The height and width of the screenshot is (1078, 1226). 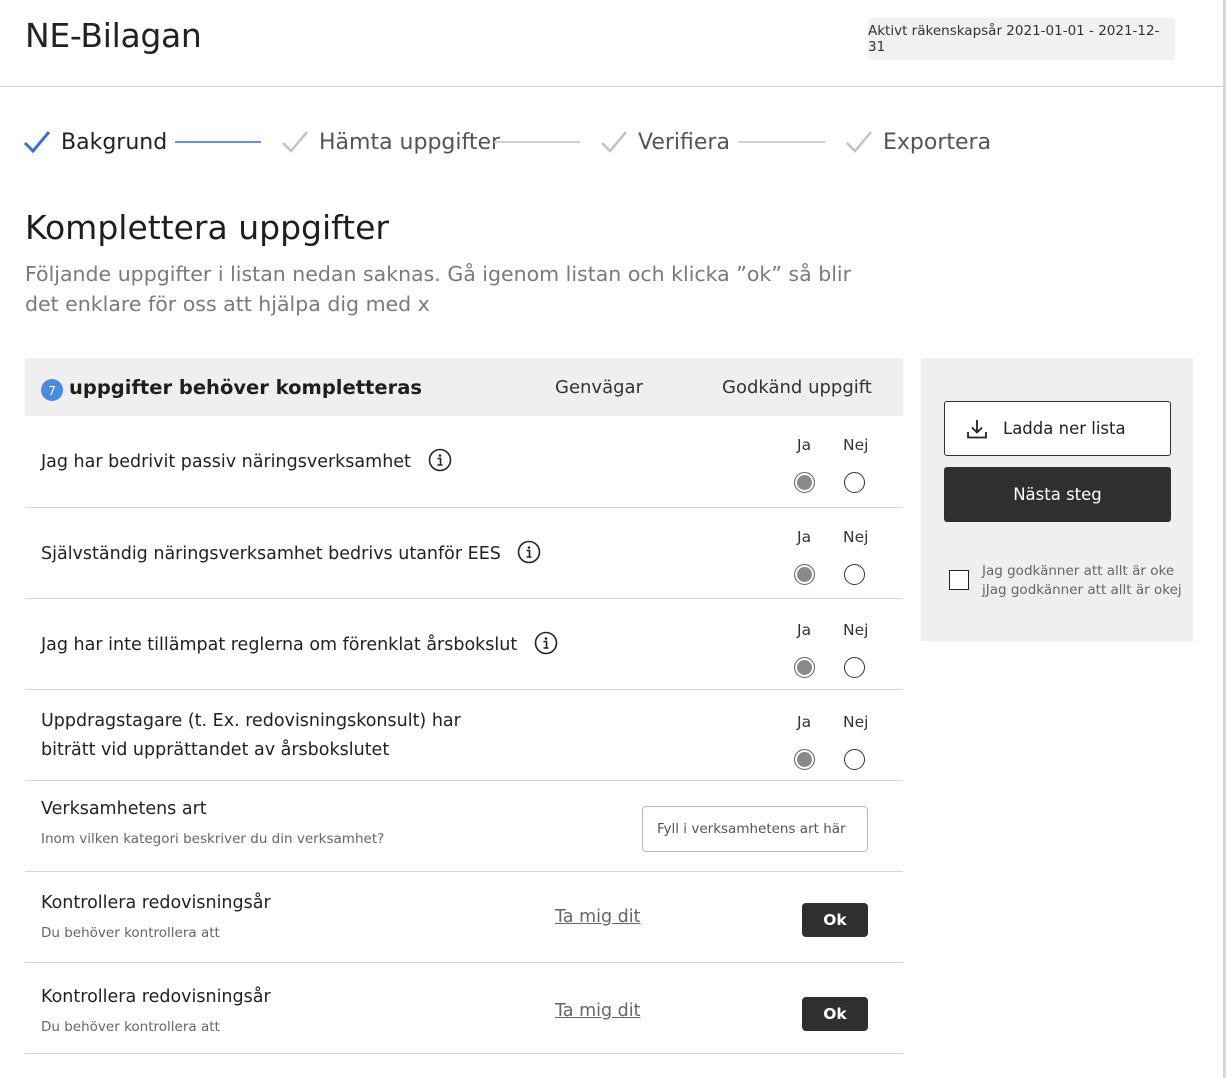 I want to click on download-list-label: Ladda ner lista, so click(x=1064, y=428).